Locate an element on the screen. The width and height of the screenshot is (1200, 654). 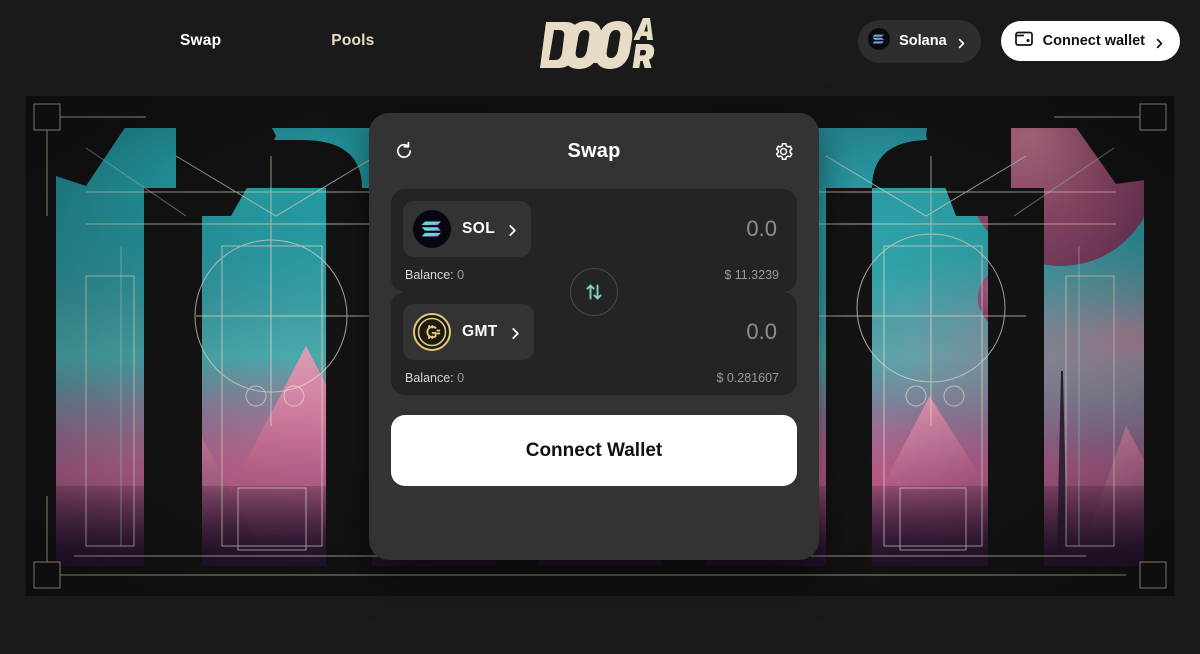
connect-wallet-header-button: Connect wallet is located at coordinates (1090, 41).